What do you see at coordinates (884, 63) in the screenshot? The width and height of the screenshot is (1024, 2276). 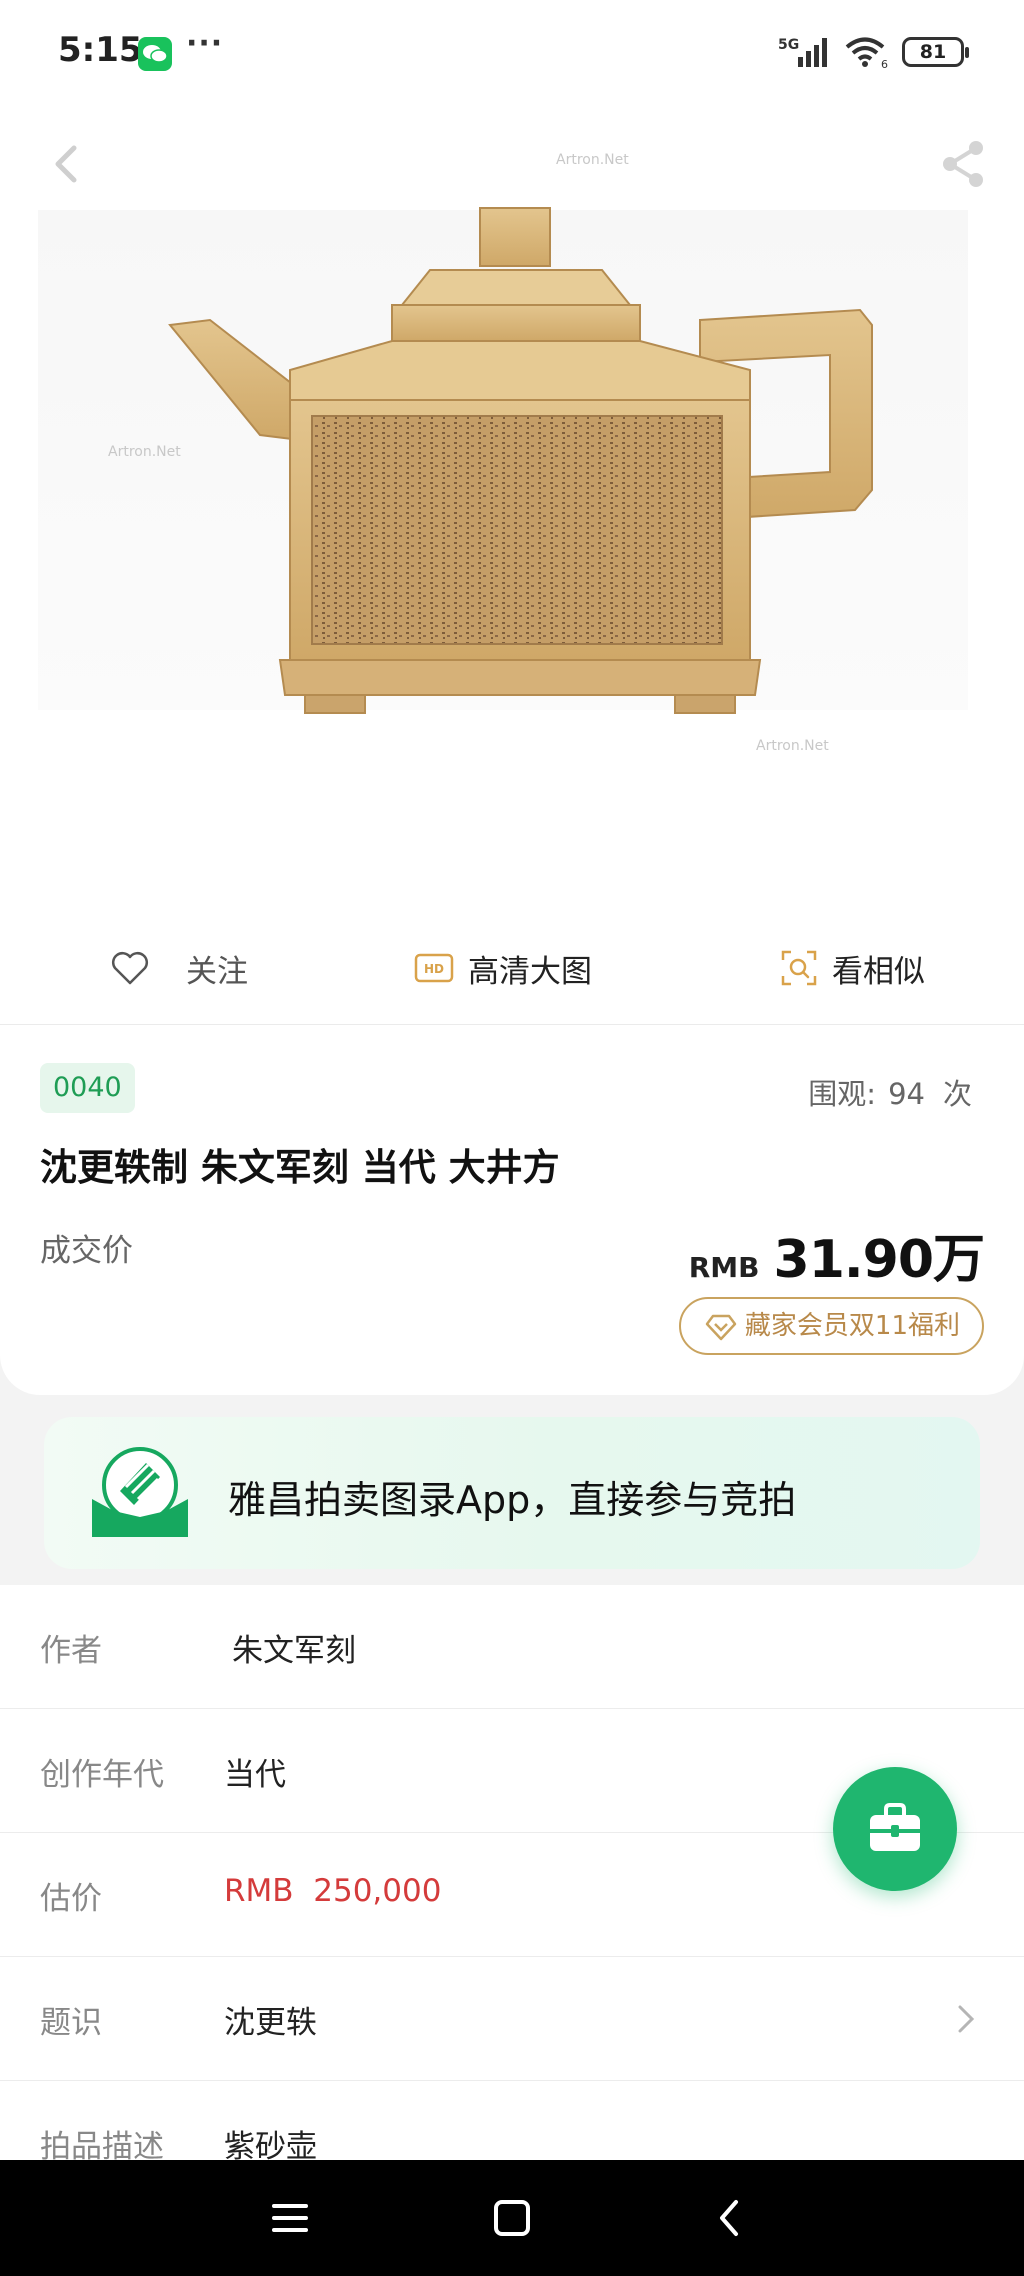 I see `svg-text: 6` at bounding box center [884, 63].